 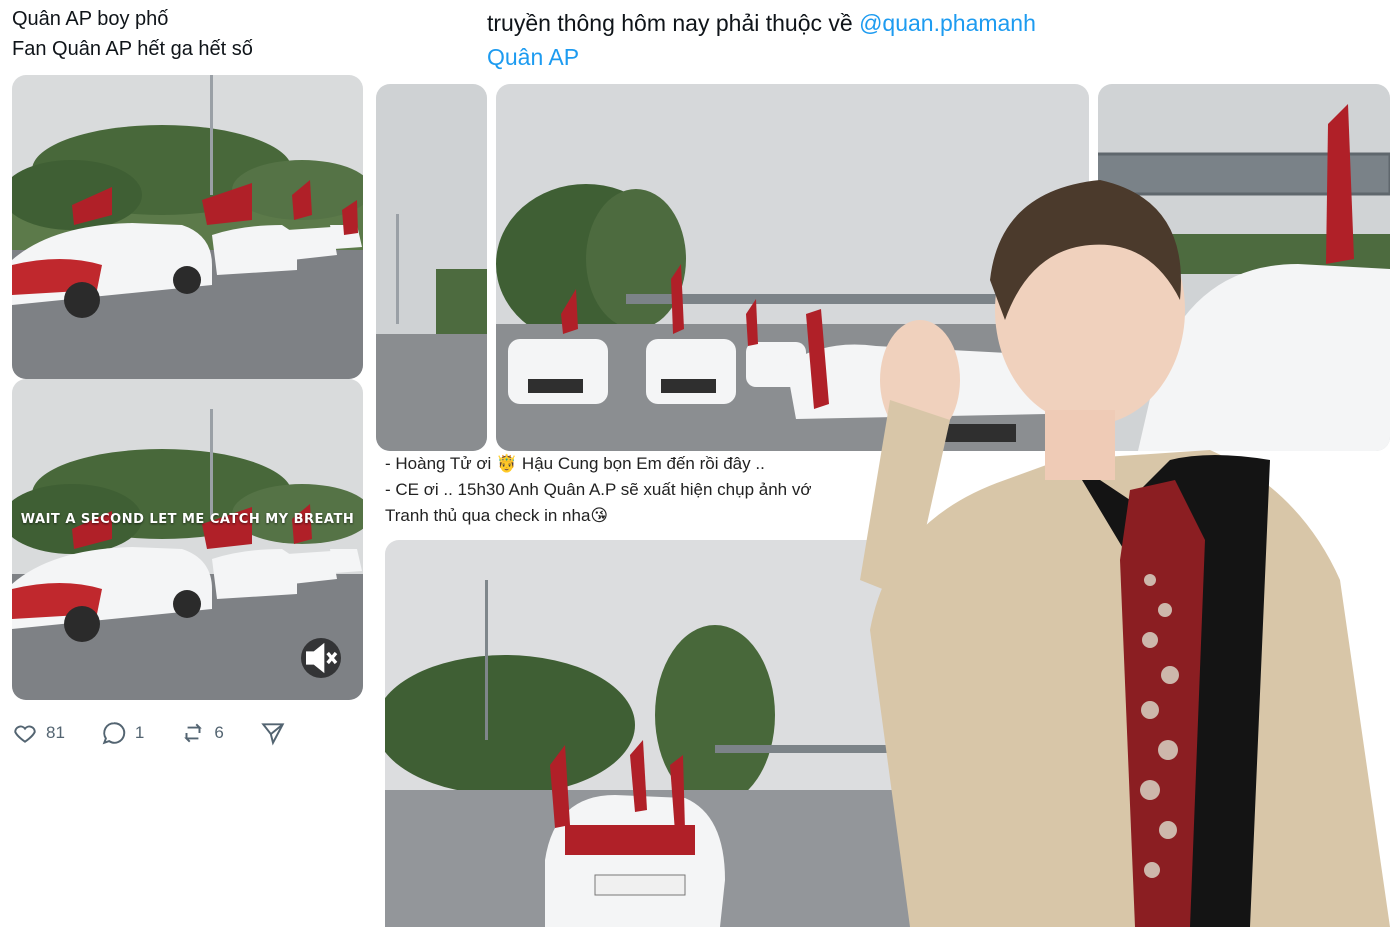 I want to click on reply-icon, so click(x=114, y=733).